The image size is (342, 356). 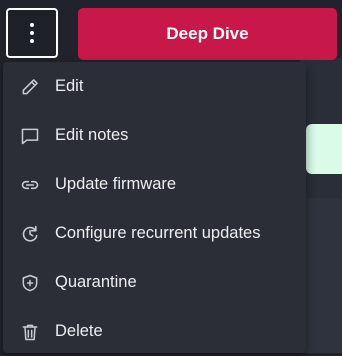 What do you see at coordinates (69, 86) in the screenshot?
I see `menu-item-label: Edit` at bounding box center [69, 86].